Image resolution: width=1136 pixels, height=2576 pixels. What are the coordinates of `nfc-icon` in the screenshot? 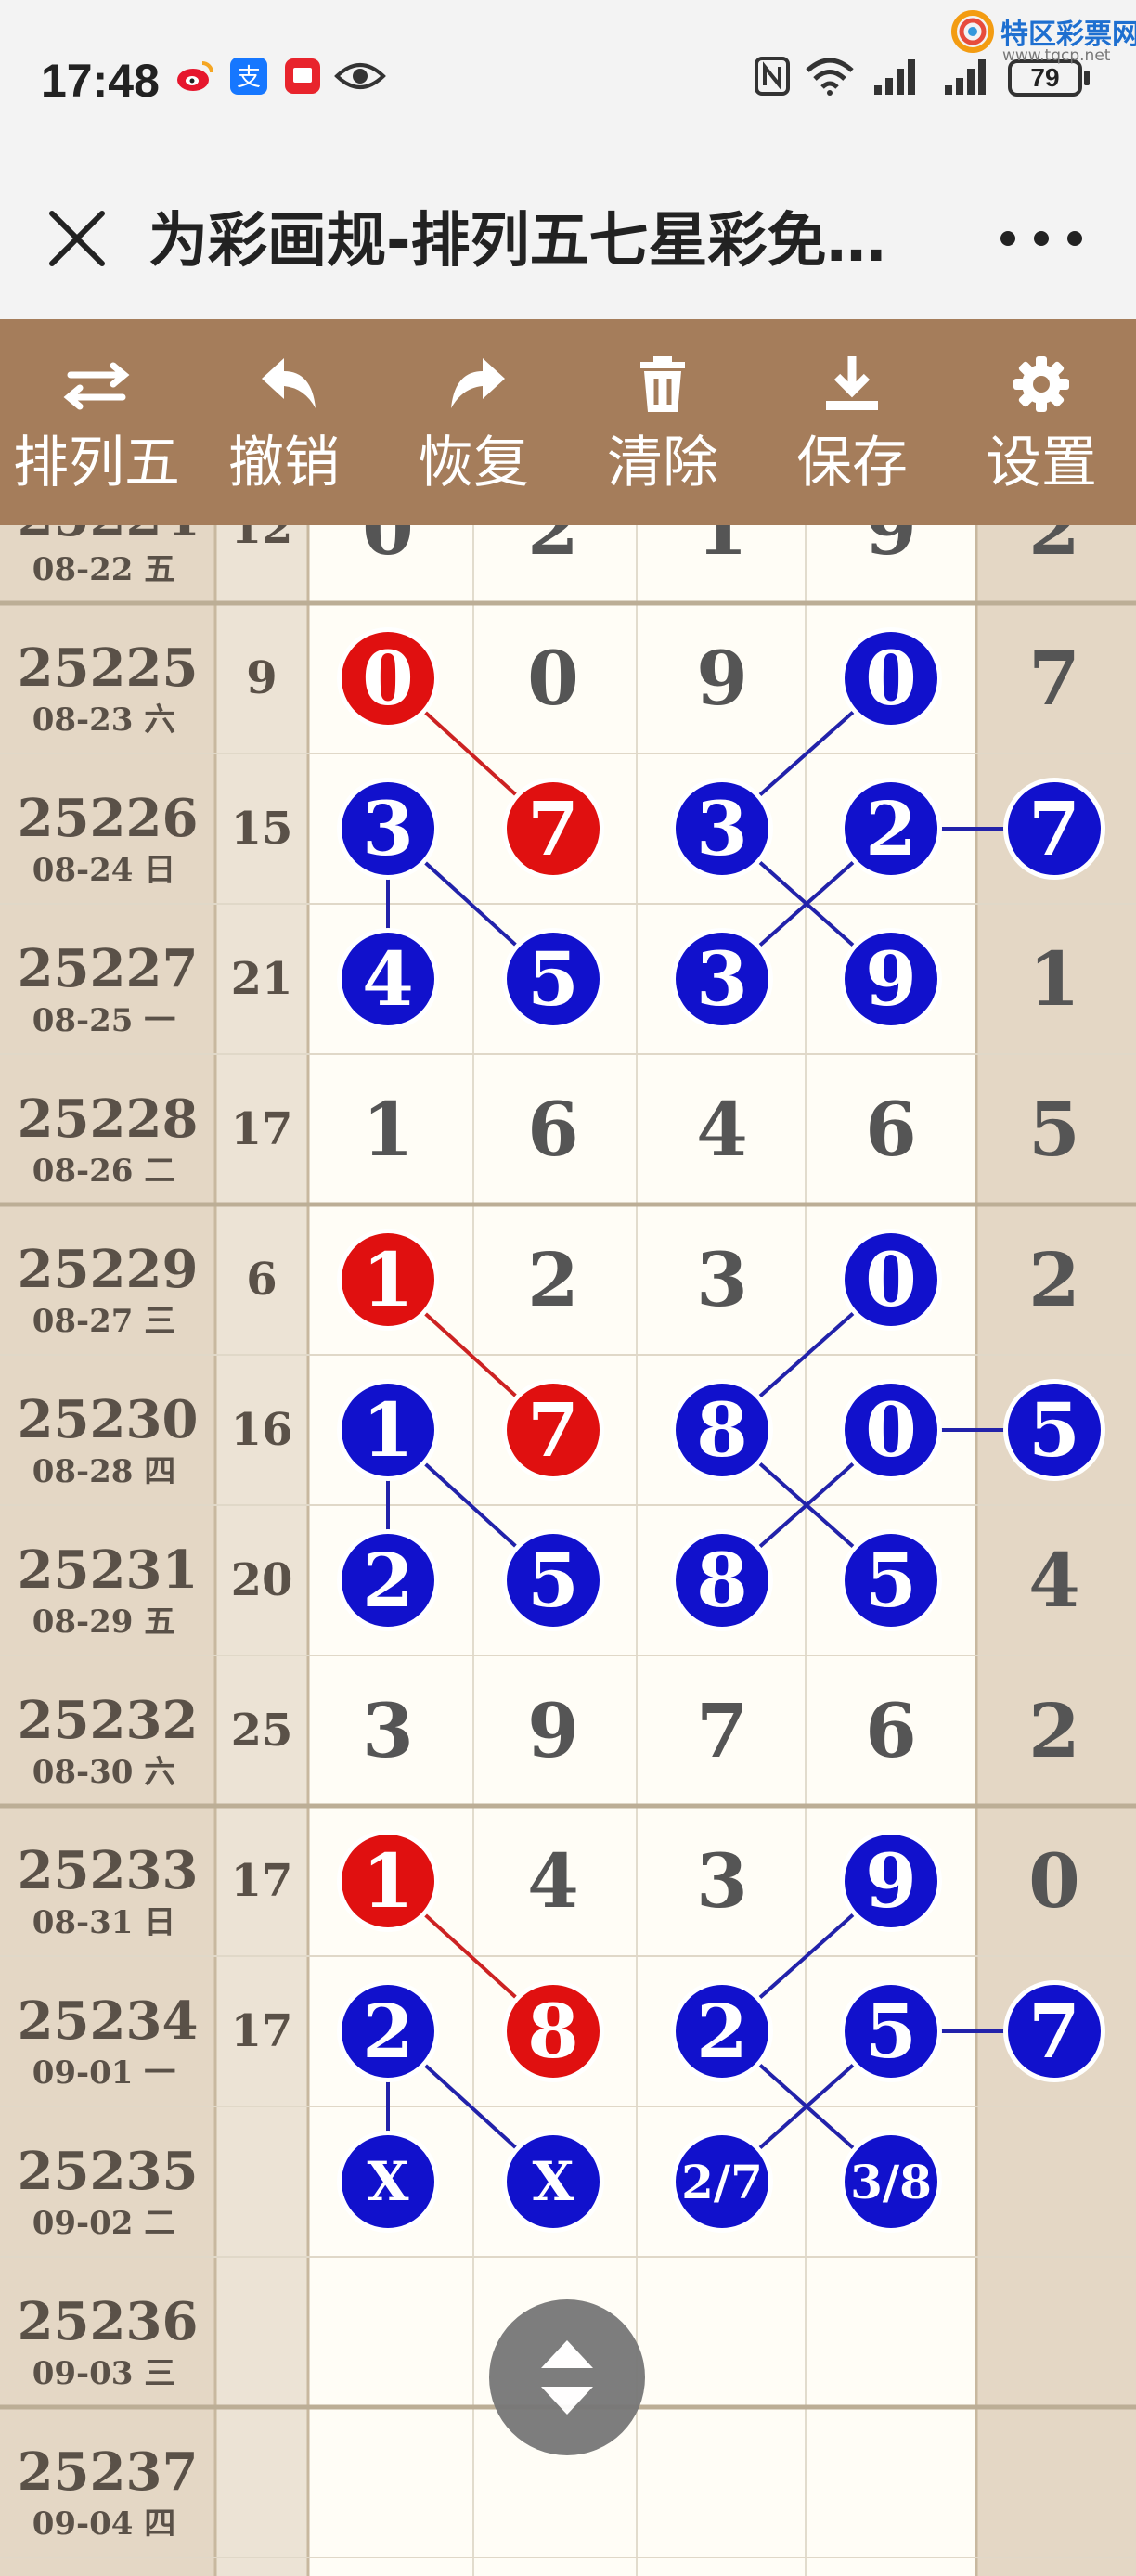 It's located at (772, 76).